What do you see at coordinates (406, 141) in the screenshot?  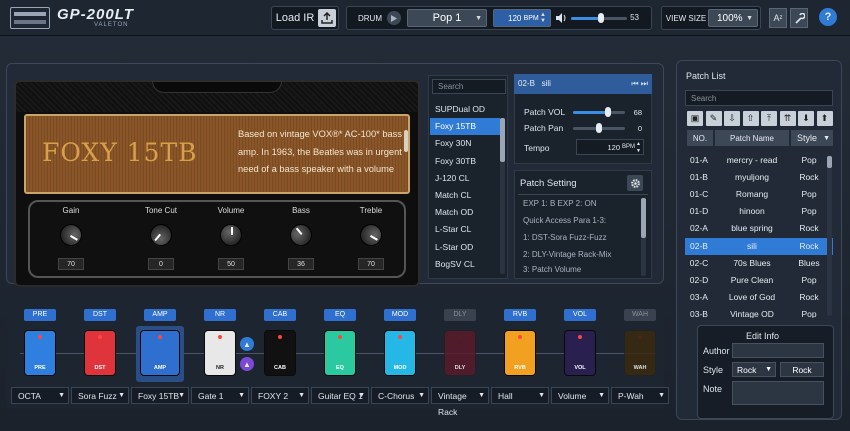 I see `description-scrollbar` at bounding box center [406, 141].